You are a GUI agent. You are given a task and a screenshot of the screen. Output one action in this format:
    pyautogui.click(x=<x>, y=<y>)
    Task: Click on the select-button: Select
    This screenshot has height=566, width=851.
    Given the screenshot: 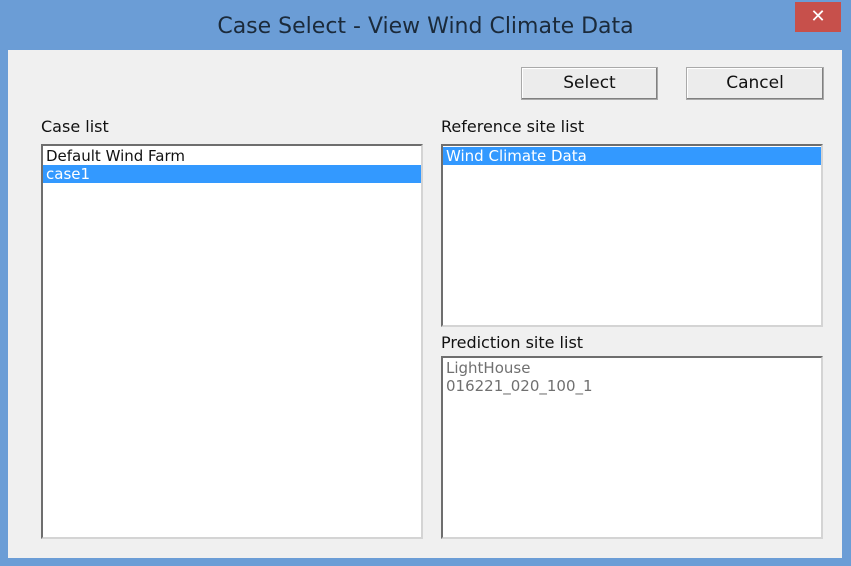 What is the action you would take?
    pyautogui.click(x=589, y=83)
    